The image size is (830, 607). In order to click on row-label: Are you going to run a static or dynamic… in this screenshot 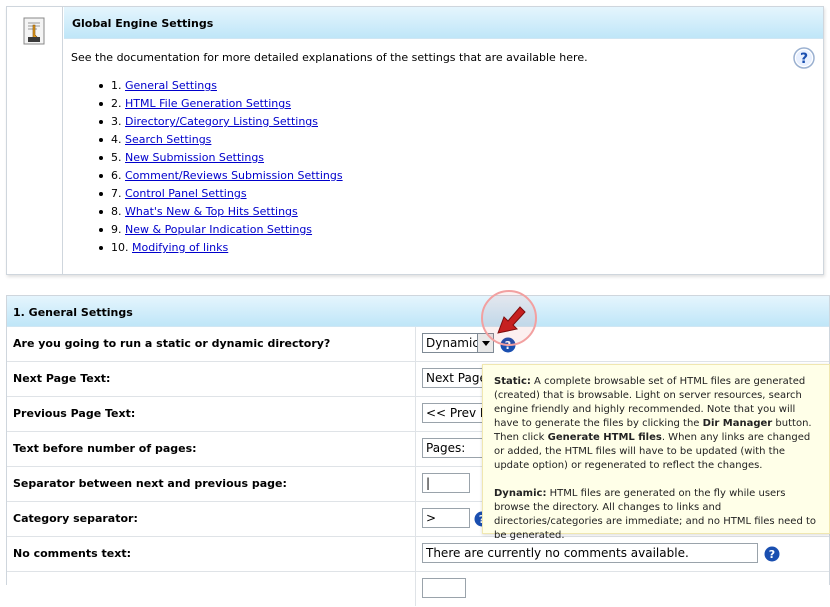, I will do `click(172, 343)`.